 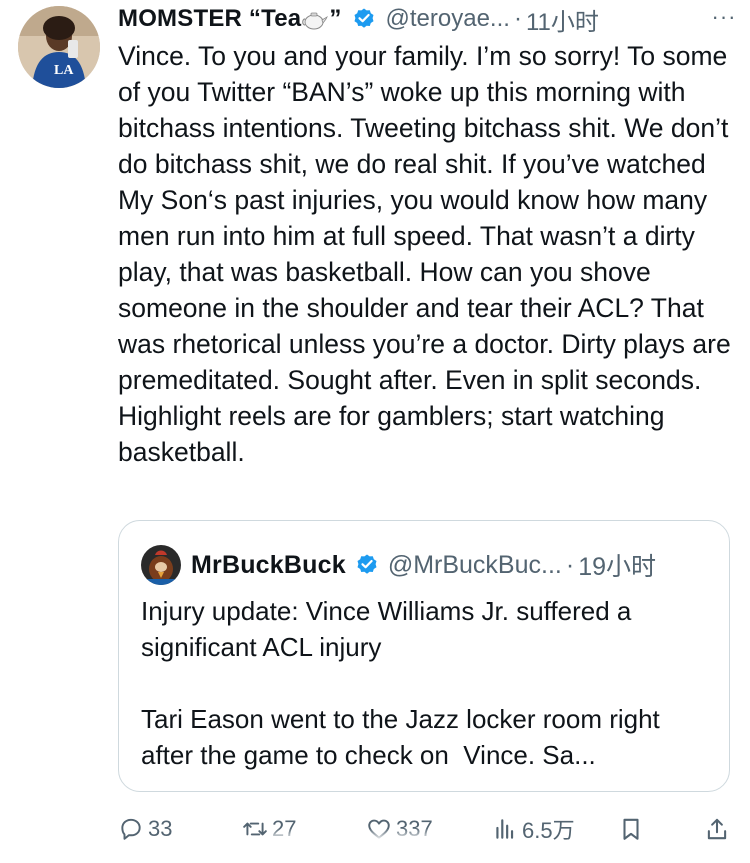 I want to click on retweet-icon, so click(x=255, y=829).